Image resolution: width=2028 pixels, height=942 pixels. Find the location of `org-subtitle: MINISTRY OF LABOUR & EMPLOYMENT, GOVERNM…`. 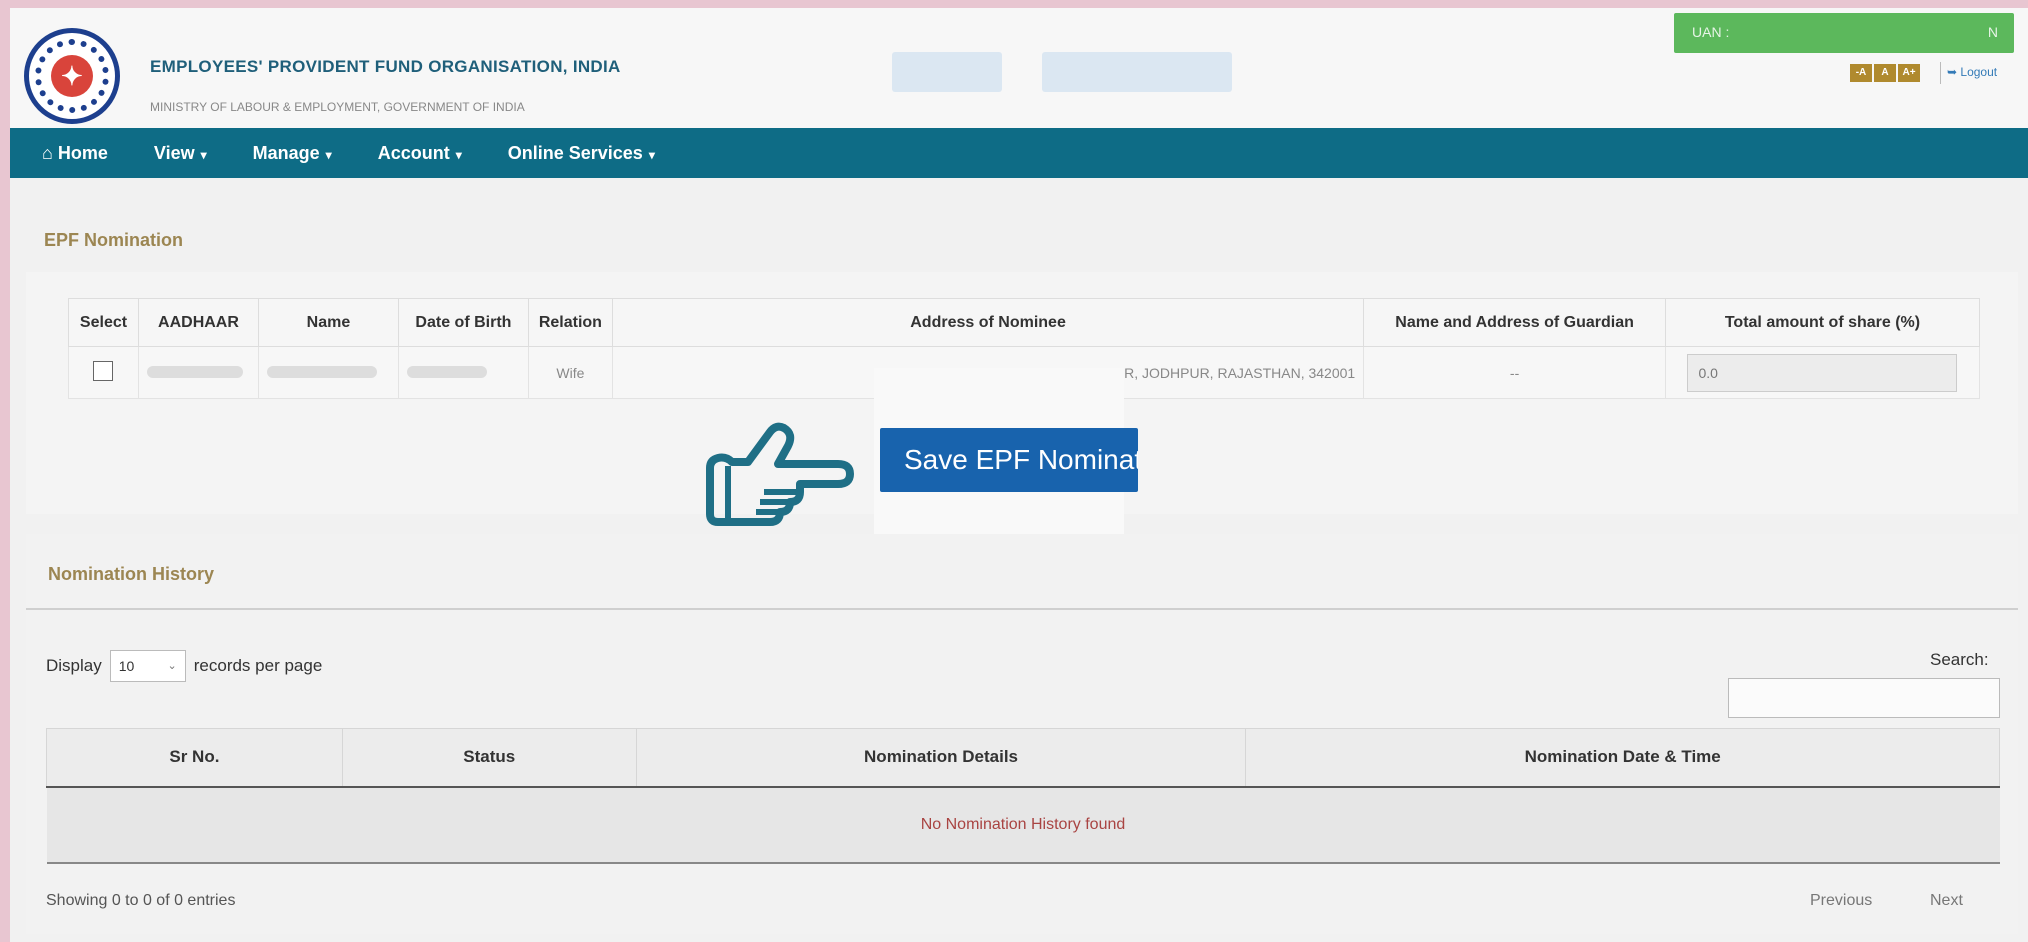

org-subtitle: MINISTRY OF LABOUR & EMPLOYMENT, GOVERNM… is located at coordinates (337, 107).